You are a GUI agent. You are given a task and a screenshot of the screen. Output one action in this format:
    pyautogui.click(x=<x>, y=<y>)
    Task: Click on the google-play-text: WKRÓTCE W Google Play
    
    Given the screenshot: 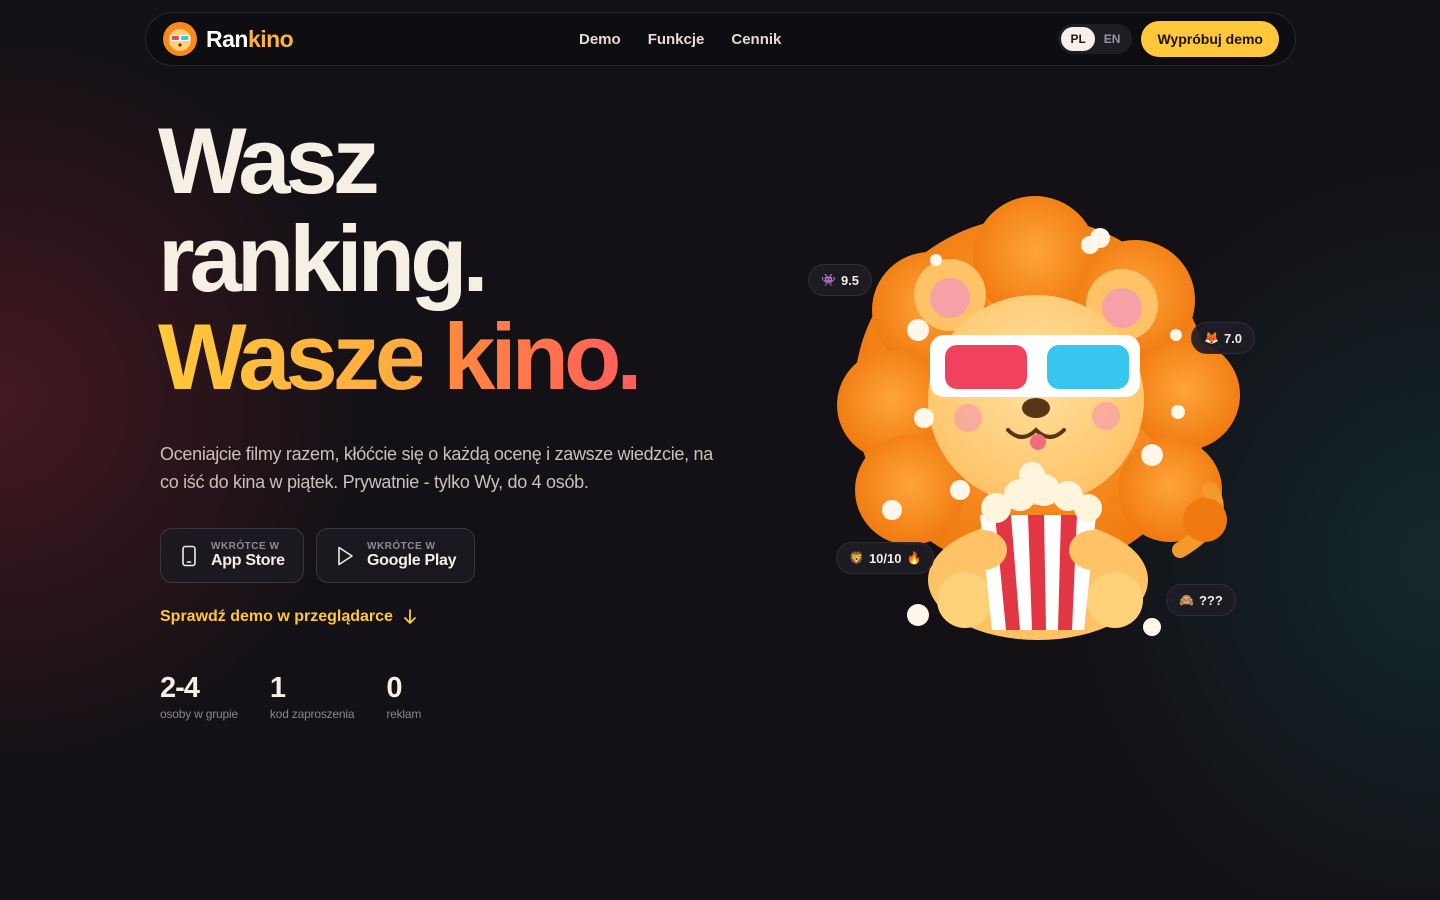 What is the action you would take?
    pyautogui.click(x=411, y=555)
    